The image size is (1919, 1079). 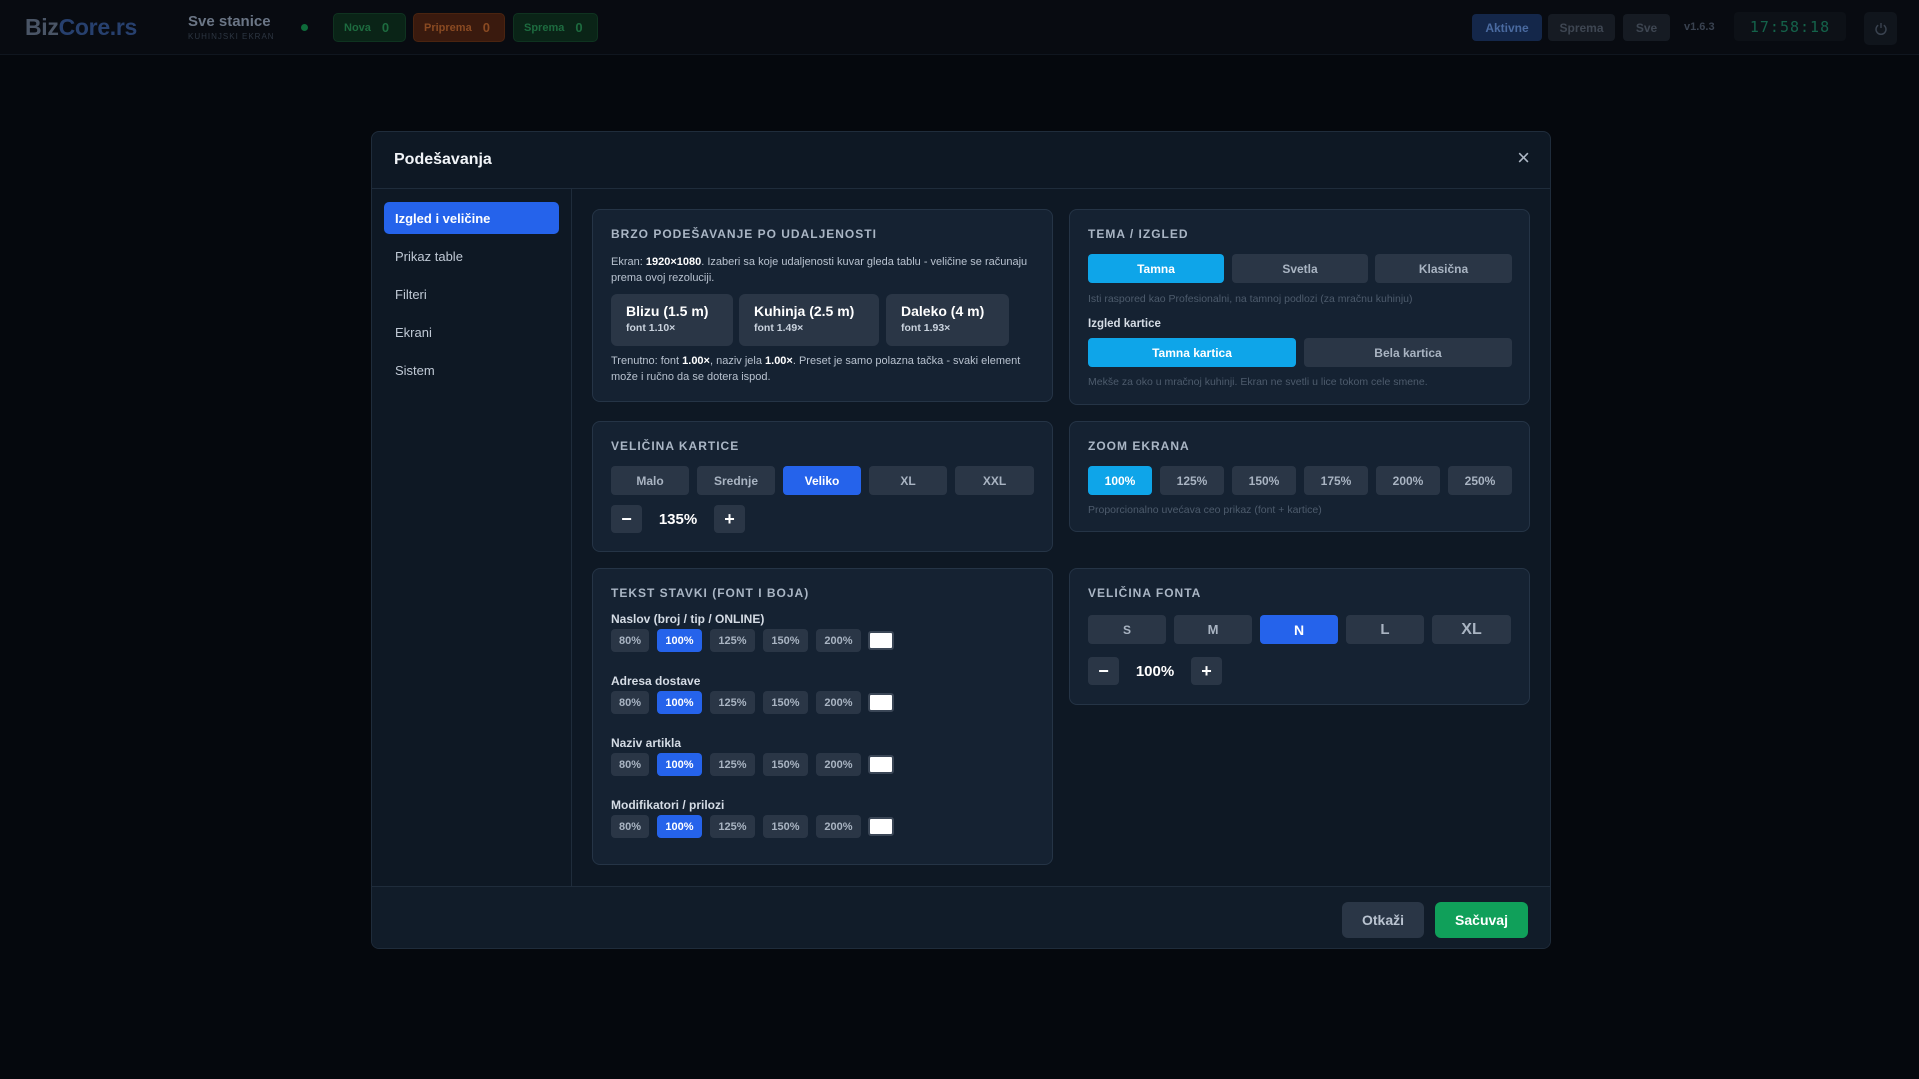 What do you see at coordinates (651, 328) in the screenshot?
I see `preset-sub: font 1.10×` at bounding box center [651, 328].